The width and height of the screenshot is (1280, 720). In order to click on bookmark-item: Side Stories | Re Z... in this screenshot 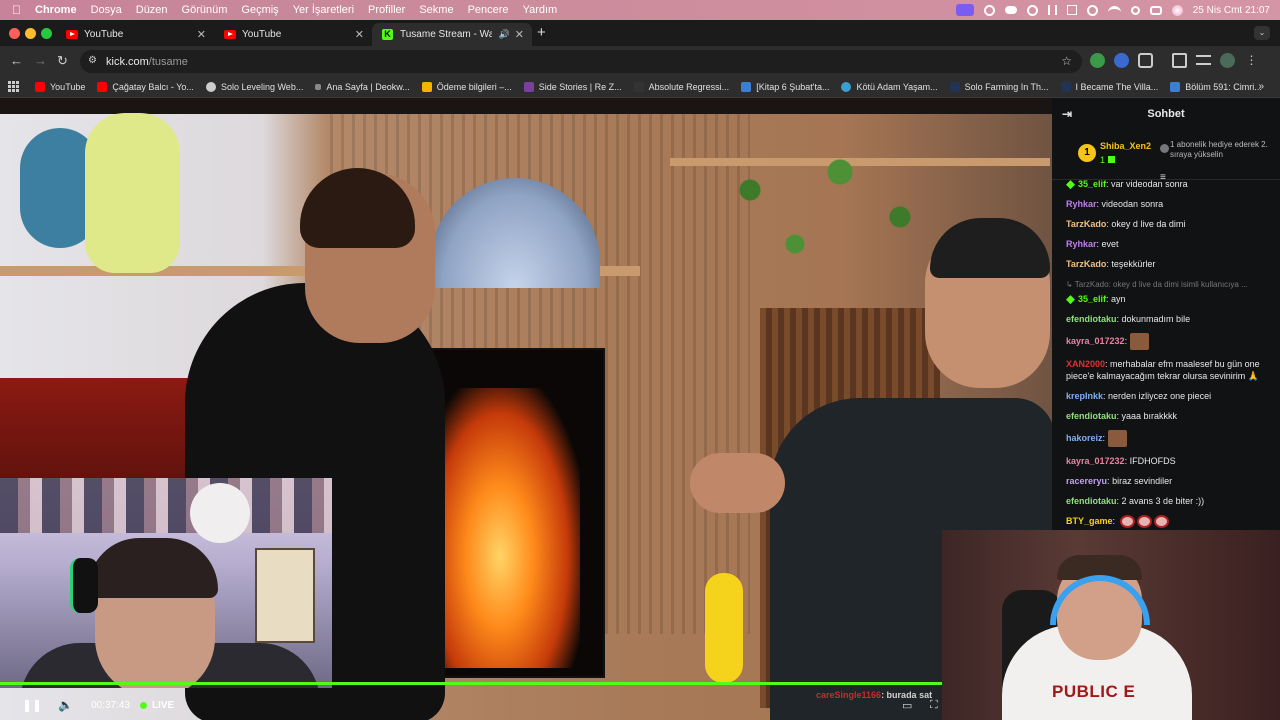, I will do `click(572, 86)`.